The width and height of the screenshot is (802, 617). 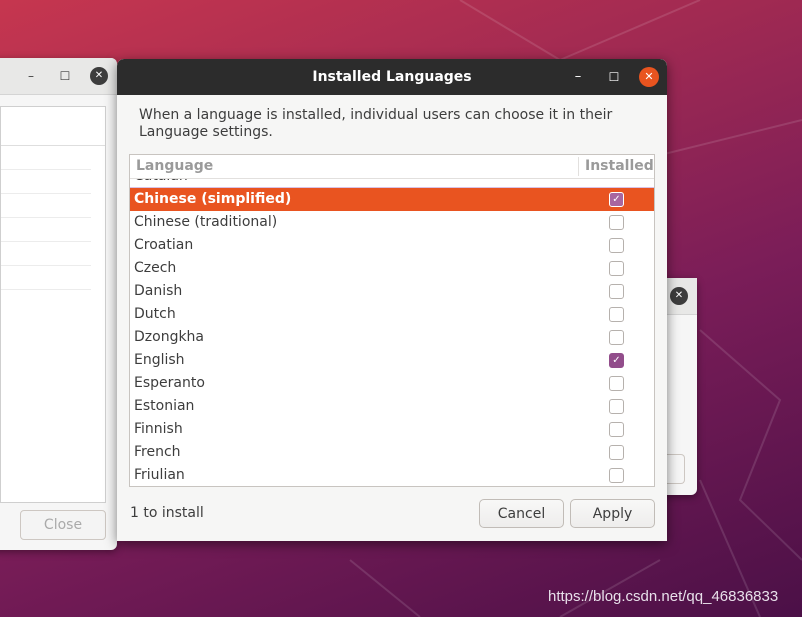 I want to click on language-label: Czech, so click(x=155, y=268).